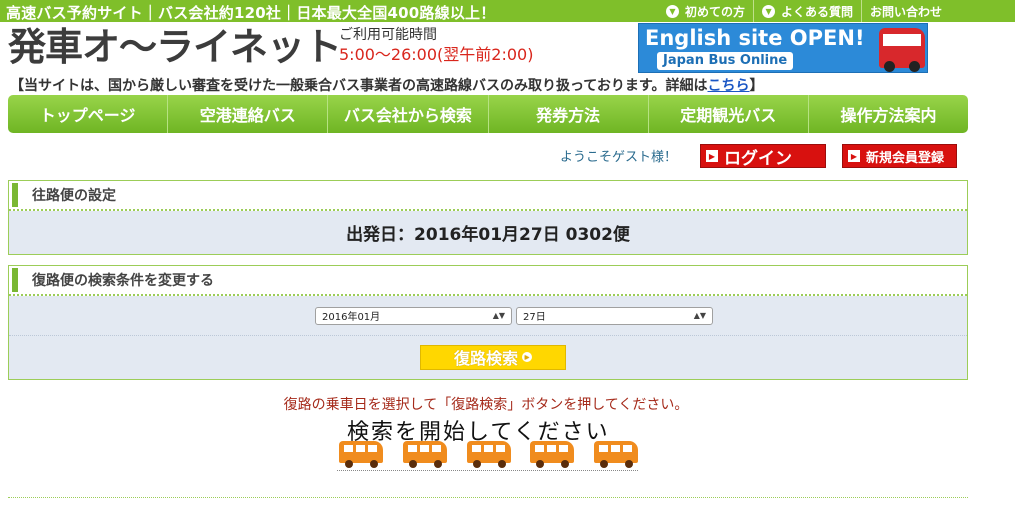 The width and height of the screenshot is (1015, 508). What do you see at coordinates (488, 232) in the screenshot?
I see `outbound-summary: 出発日：2016年01月27日 0302便` at bounding box center [488, 232].